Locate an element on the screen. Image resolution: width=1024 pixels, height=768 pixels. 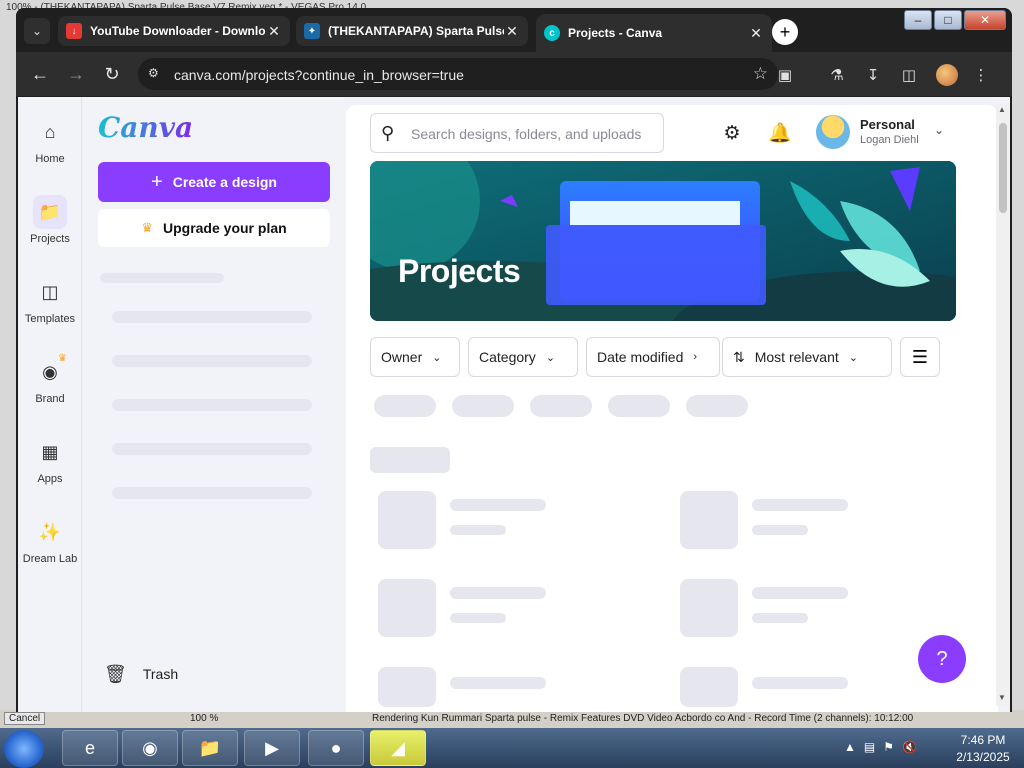
chevron-right-icon: › is located at coordinates (695, 357).